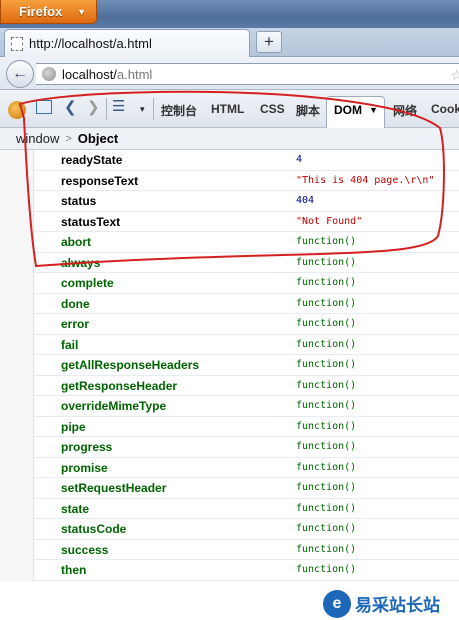 The image size is (459, 620). What do you see at coordinates (246, 201) in the screenshot?
I see `dom-property-row: status 404` at bounding box center [246, 201].